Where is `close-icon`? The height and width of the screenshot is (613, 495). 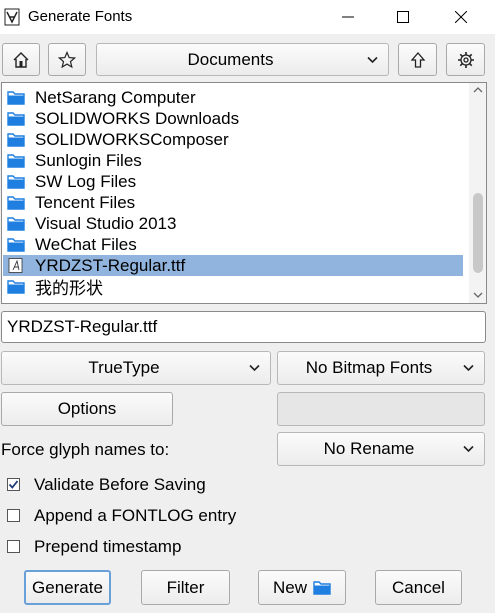
close-icon is located at coordinates (461, 17).